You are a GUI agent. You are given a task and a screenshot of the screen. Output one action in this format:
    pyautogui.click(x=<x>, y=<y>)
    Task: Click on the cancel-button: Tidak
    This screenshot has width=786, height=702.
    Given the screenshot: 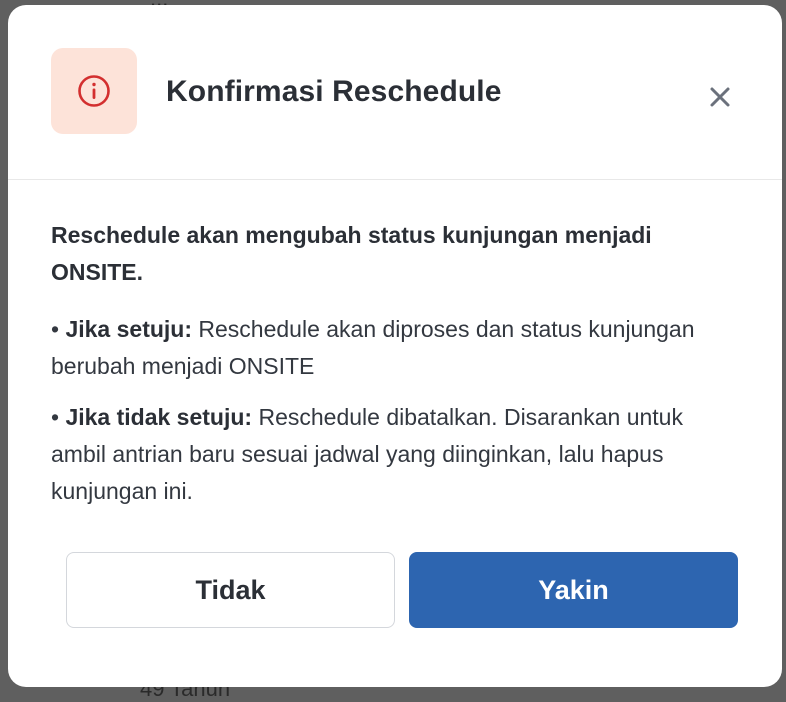 What is the action you would take?
    pyautogui.click(x=230, y=590)
    